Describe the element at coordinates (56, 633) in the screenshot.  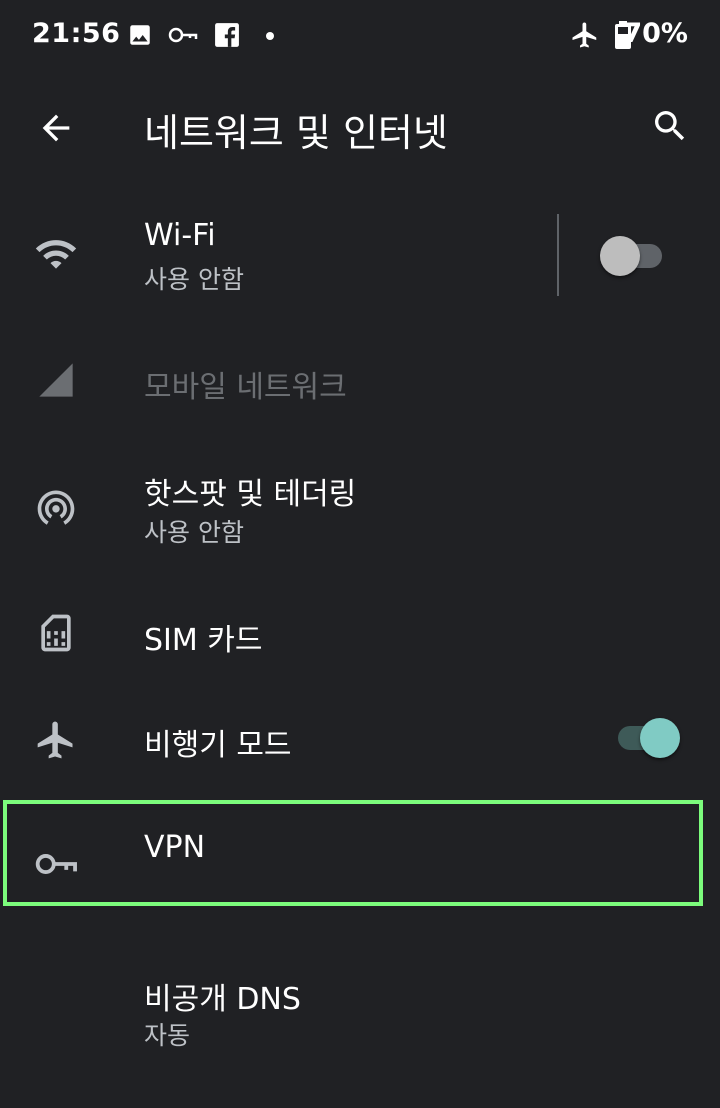
I see `sim-card-icon` at that location.